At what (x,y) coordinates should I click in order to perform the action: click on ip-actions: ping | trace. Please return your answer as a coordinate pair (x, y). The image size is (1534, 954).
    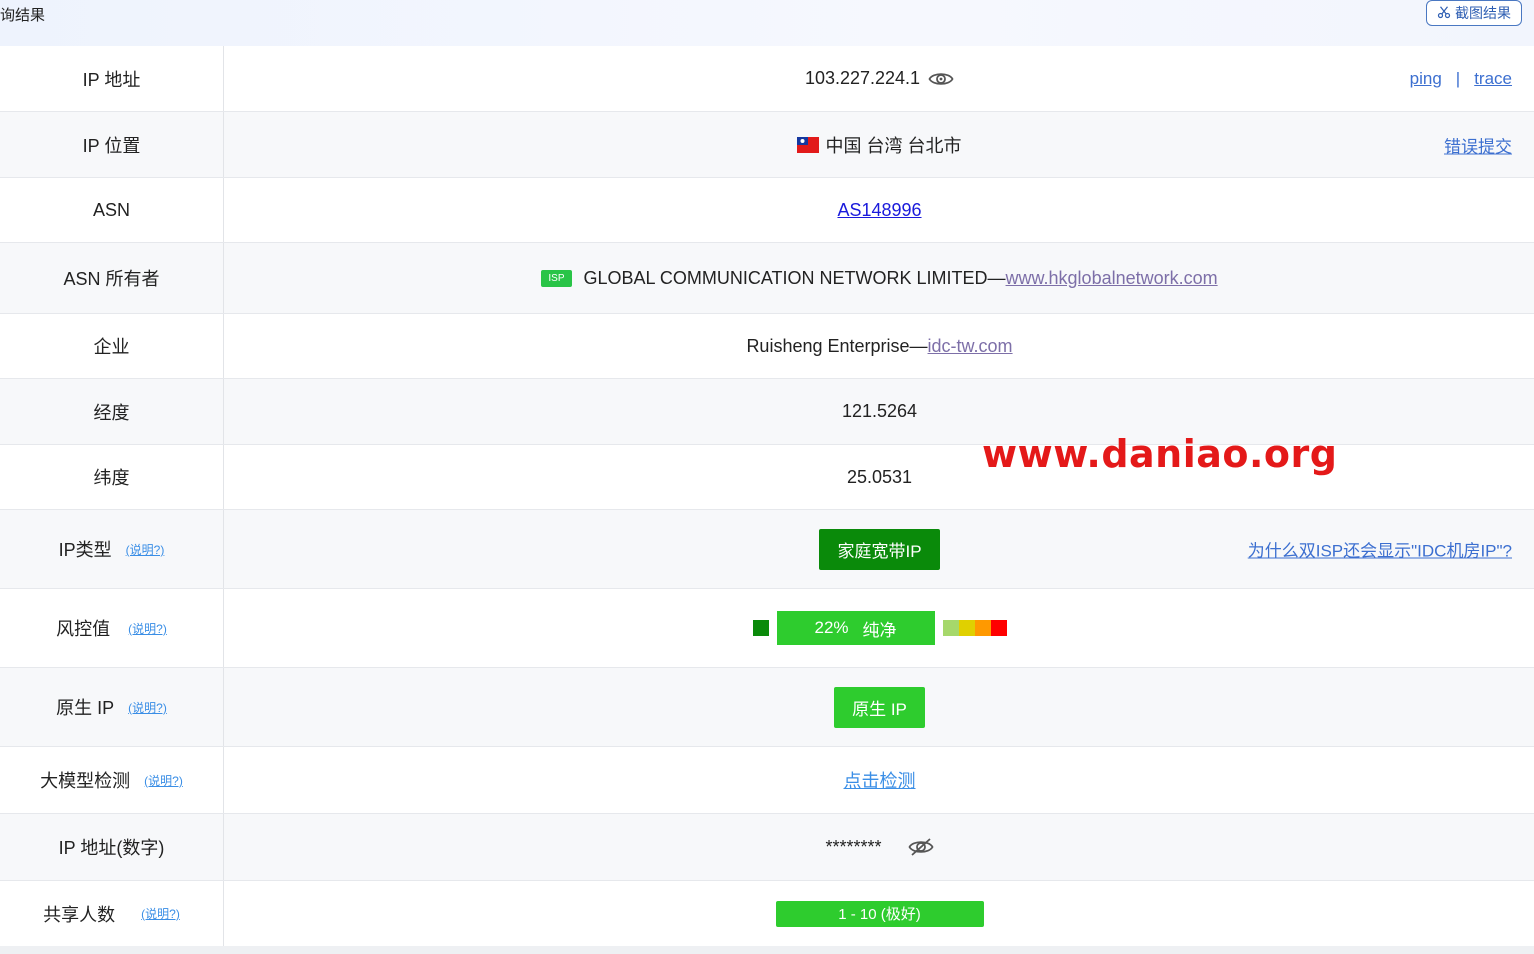
    Looking at the image, I should click on (1461, 79).